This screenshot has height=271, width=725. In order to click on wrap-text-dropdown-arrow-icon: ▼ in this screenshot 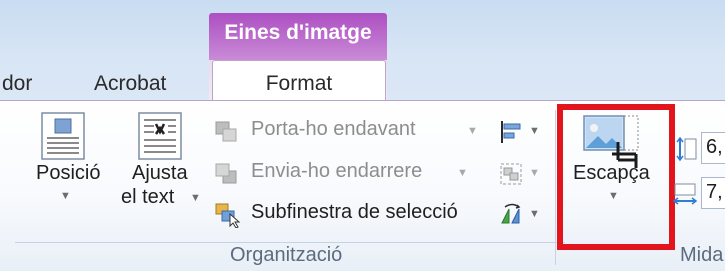, I will do `click(195, 198)`.